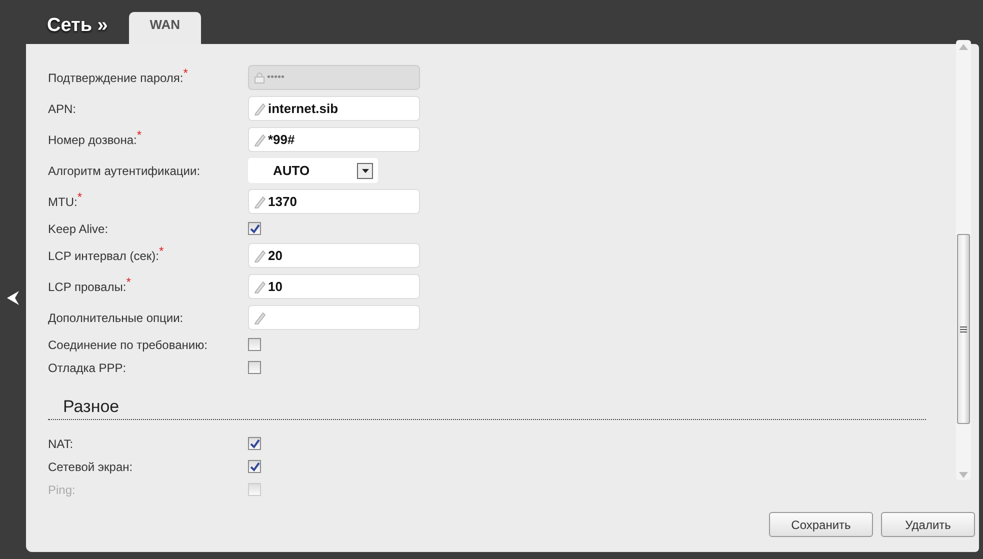  I want to click on input-field, so click(334, 317).